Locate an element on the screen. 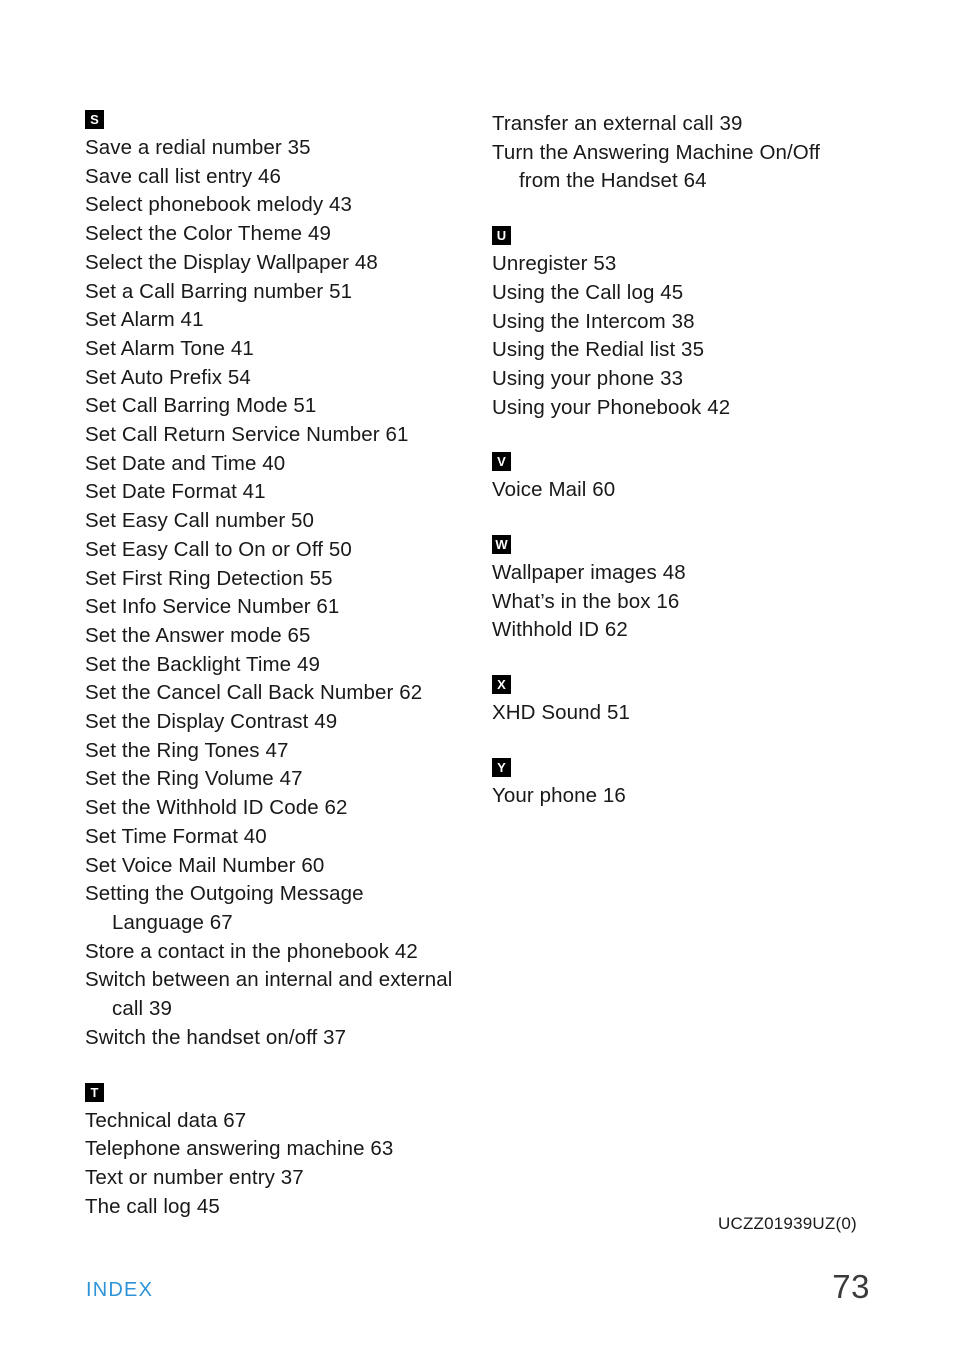 Image resolution: width=954 pixels, height=1348 pixels. index-entry: Set the Withhold ID Code 62 is located at coordinates (285, 808).